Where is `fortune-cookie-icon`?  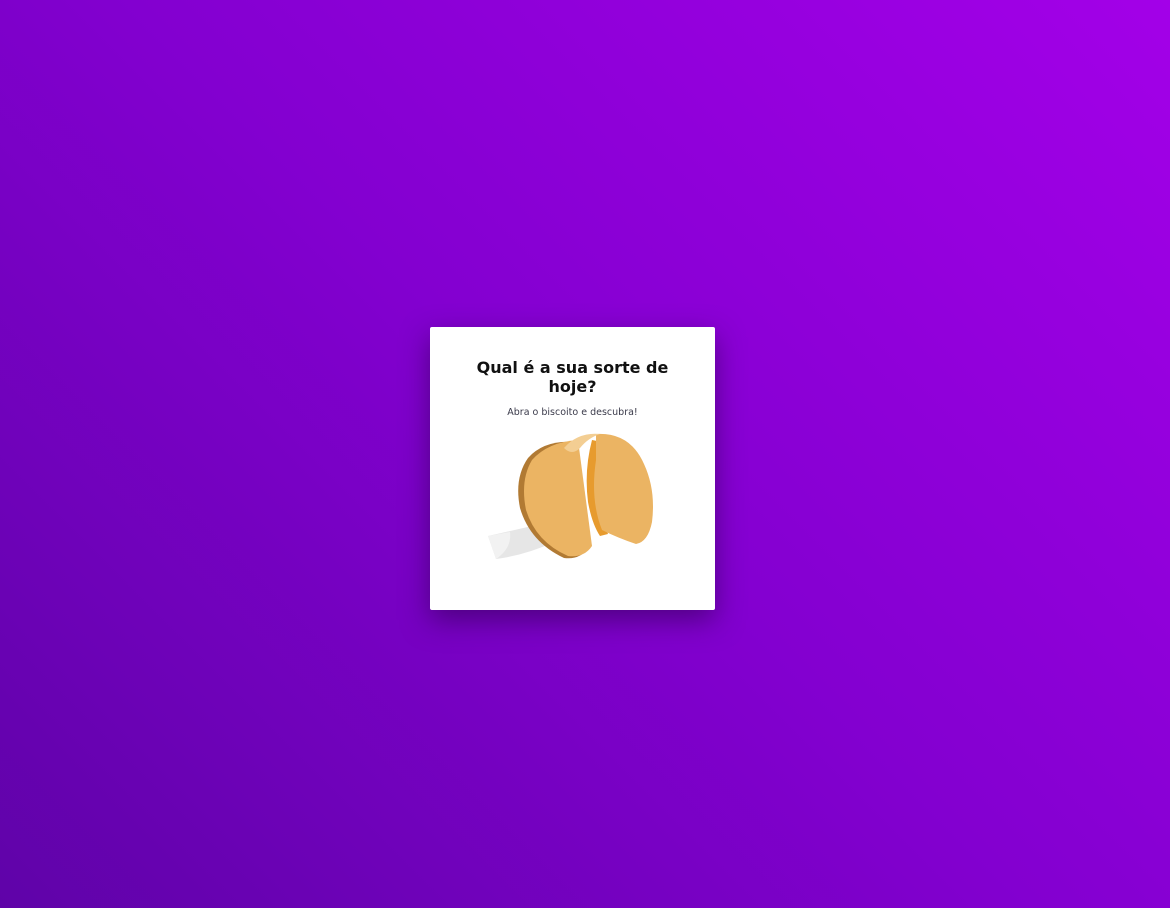 fortune-cookie-icon is located at coordinates (570, 496).